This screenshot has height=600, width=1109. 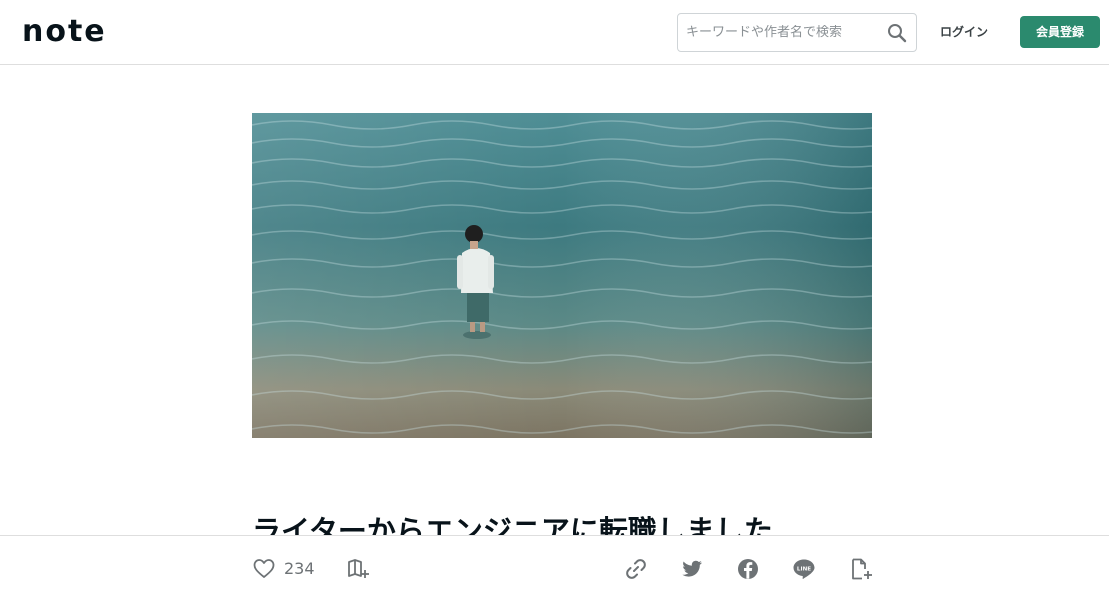 What do you see at coordinates (554, 567) in the screenshot?
I see `article-action-bar: 234 LINE` at bounding box center [554, 567].